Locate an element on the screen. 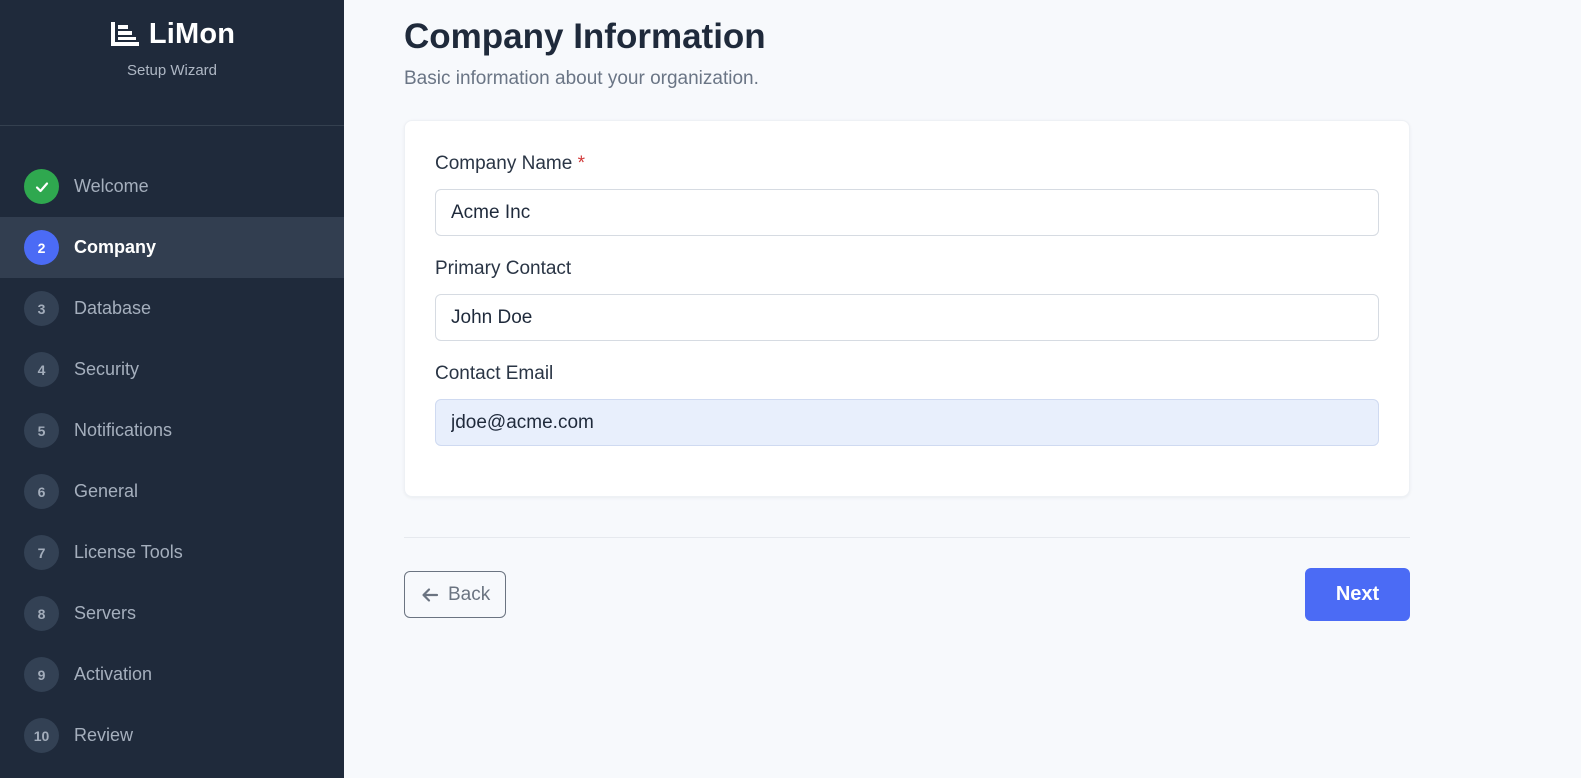 This screenshot has width=1581, height=778. bar-chart-icon is located at coordinates (124, 34).